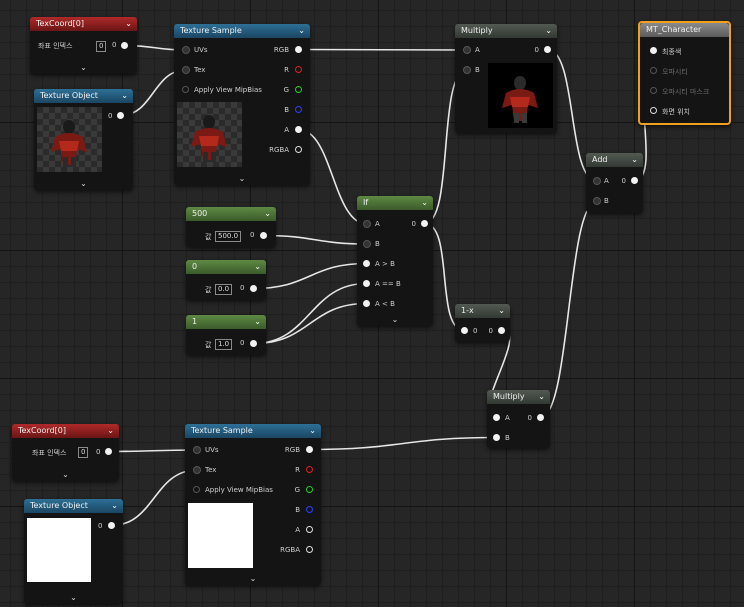 Image resolution: width=744 pixels, height=607 pixels. What do you see at coordinates (653, 50) in the screenshot?
I see `final-color-input-pin` at bounding box center [653, 50].